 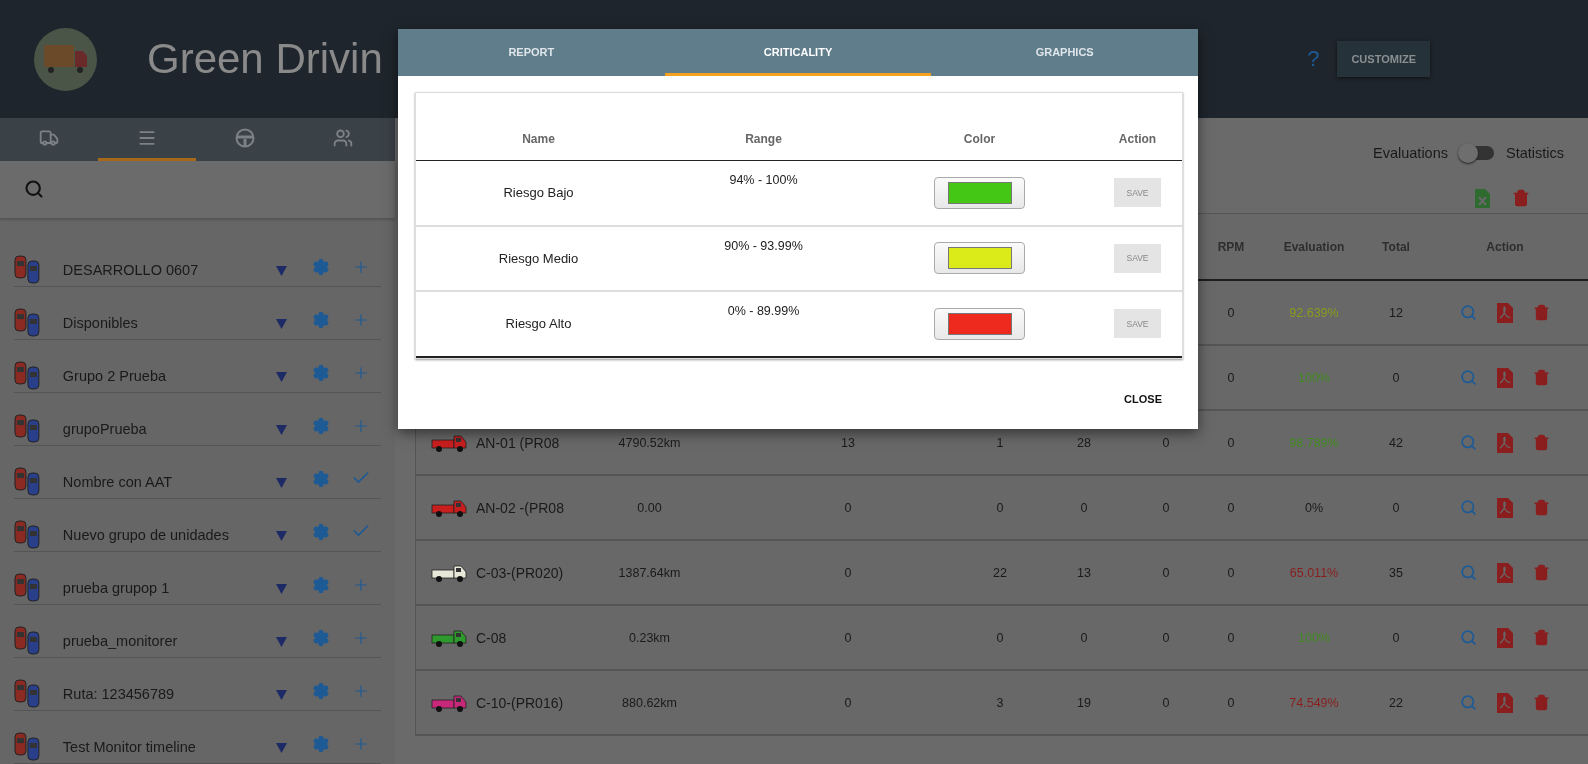 What do you see at coordinates (162, 750) in the screenshot?
I see `group-name: Test Monitor timeline` at bounding box center [162, 750].